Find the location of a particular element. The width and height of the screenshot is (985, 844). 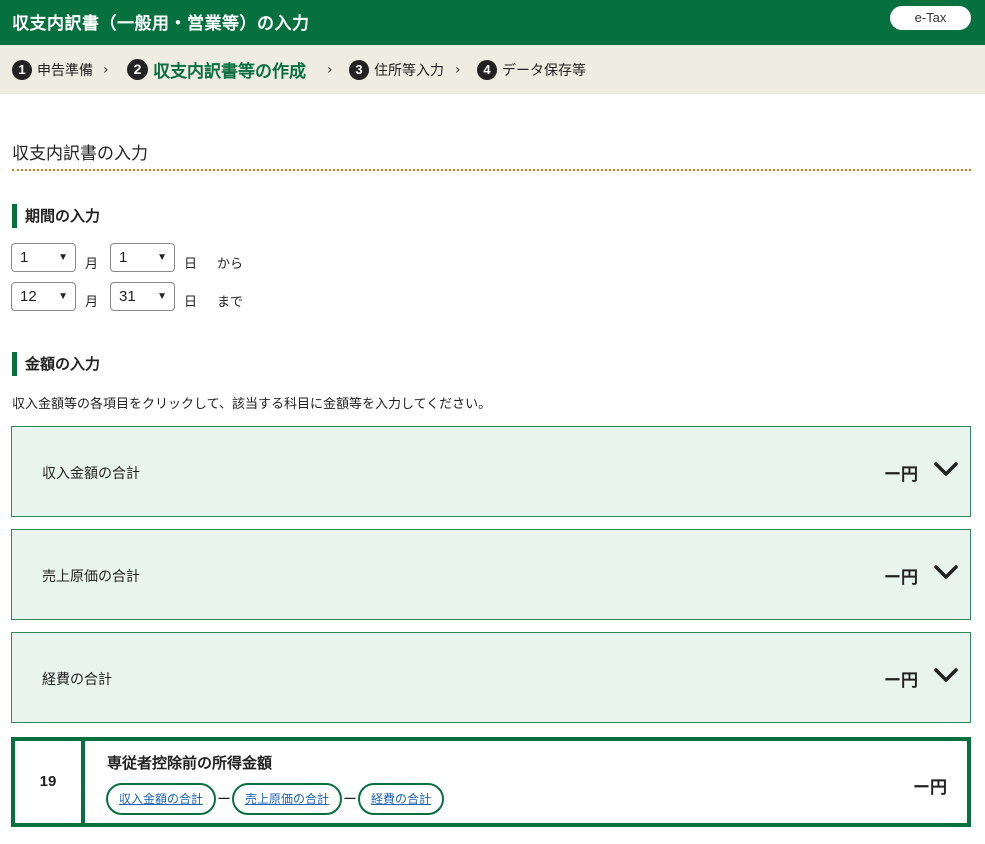

from-day-select: 1 ▼ is located at coordinates (142, 257).